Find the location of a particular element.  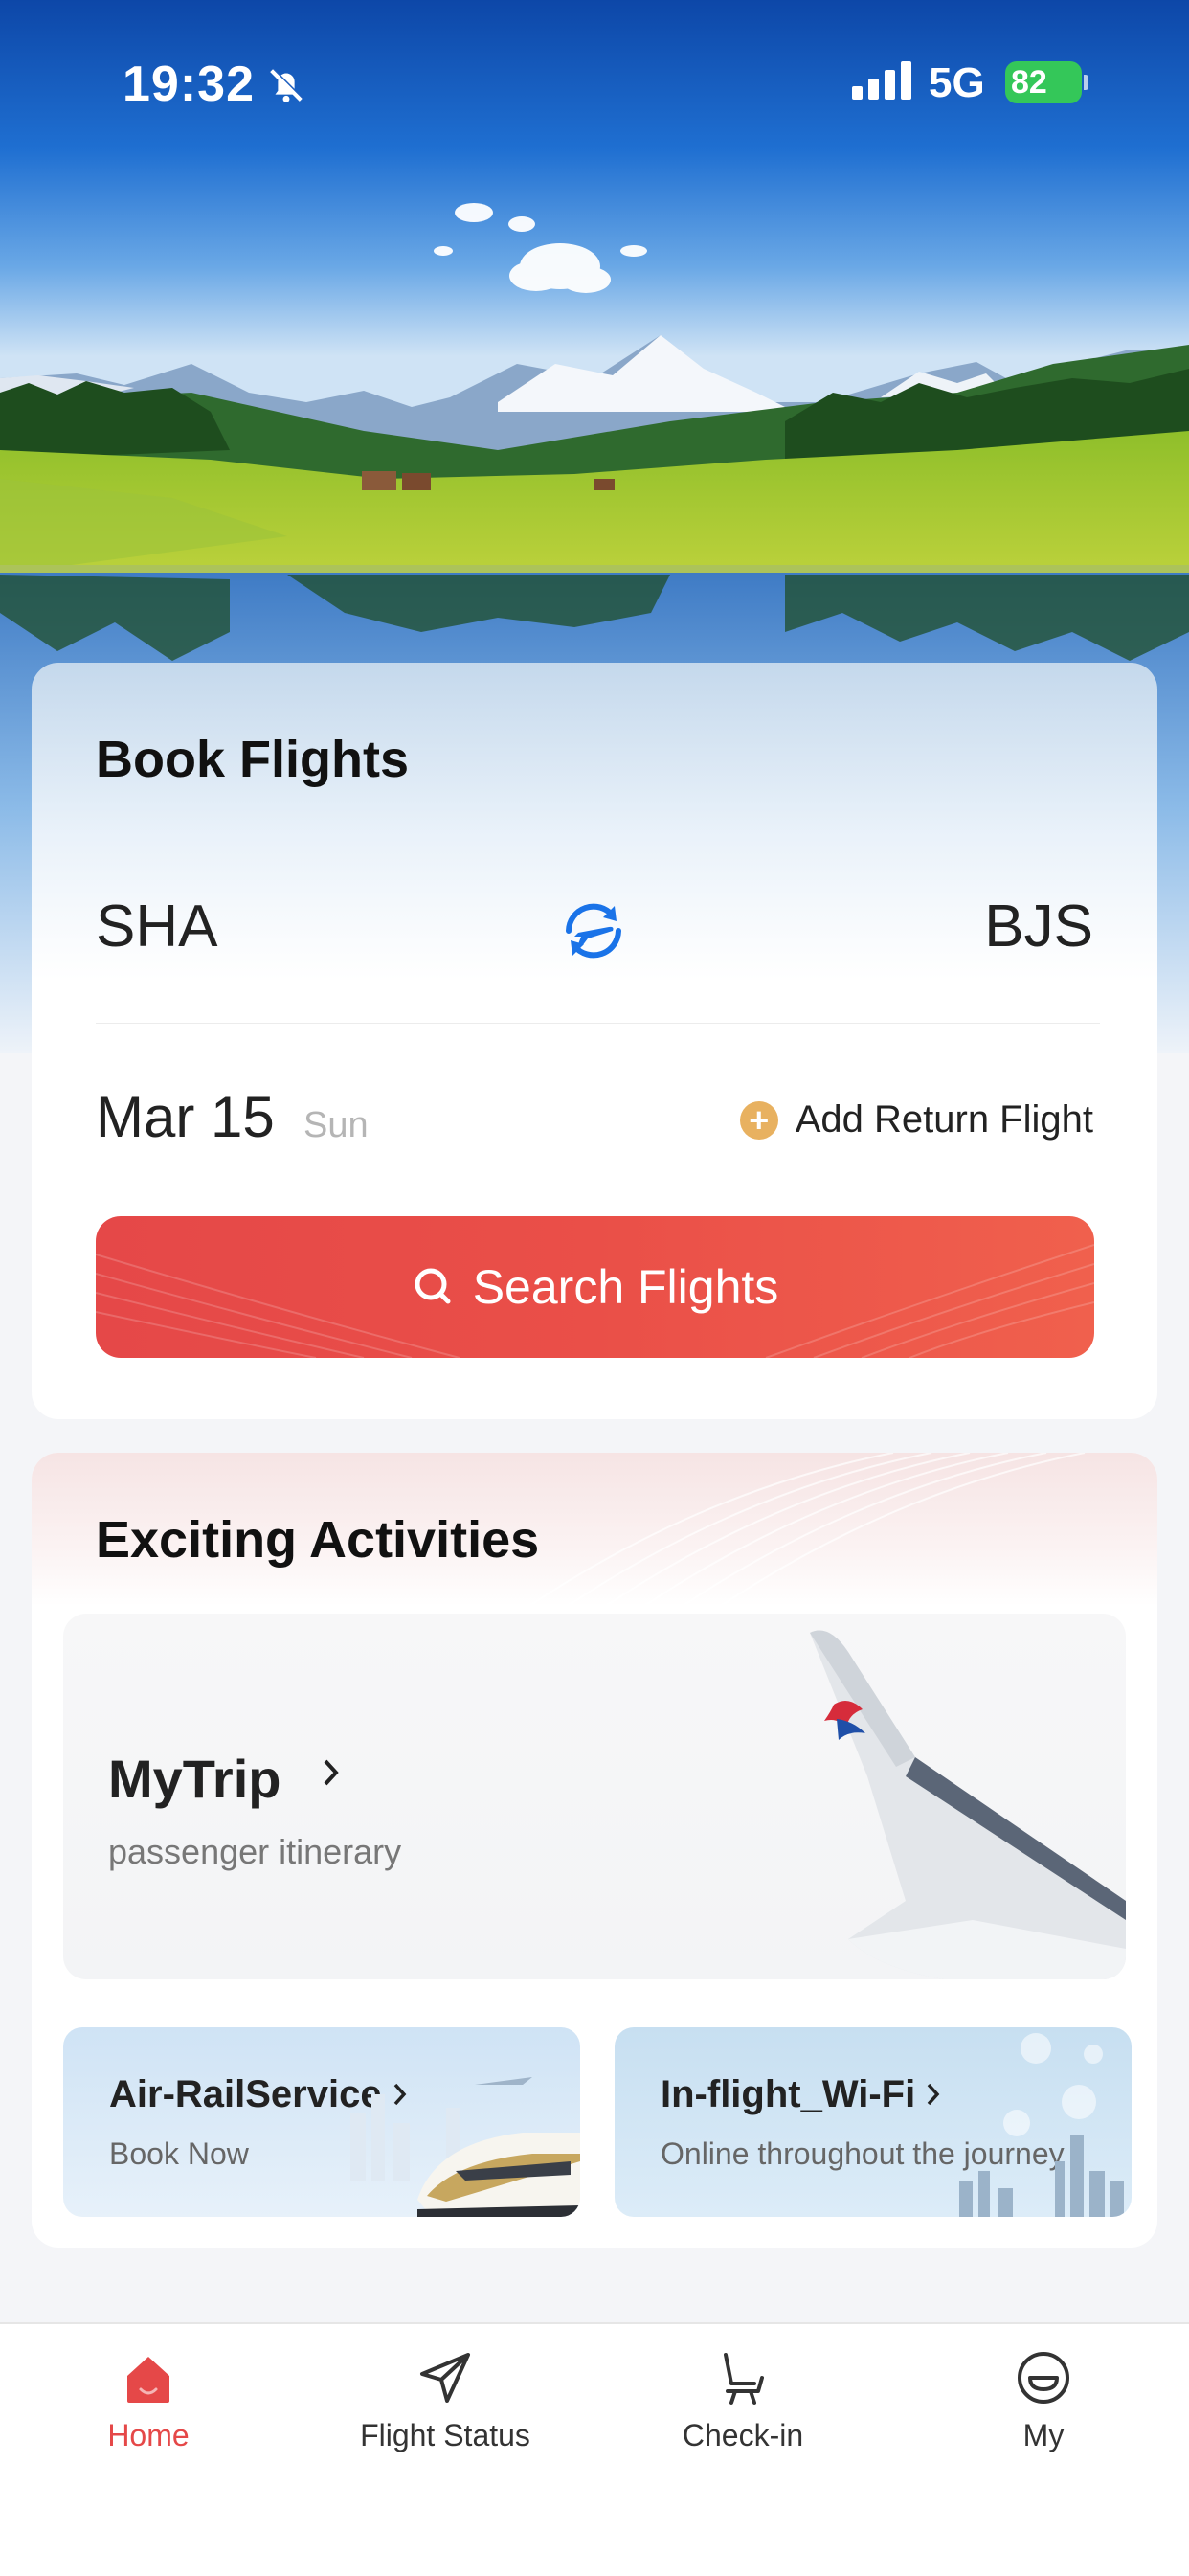

mytrip-label: MyTrip is located at coordinates (194, 1779).